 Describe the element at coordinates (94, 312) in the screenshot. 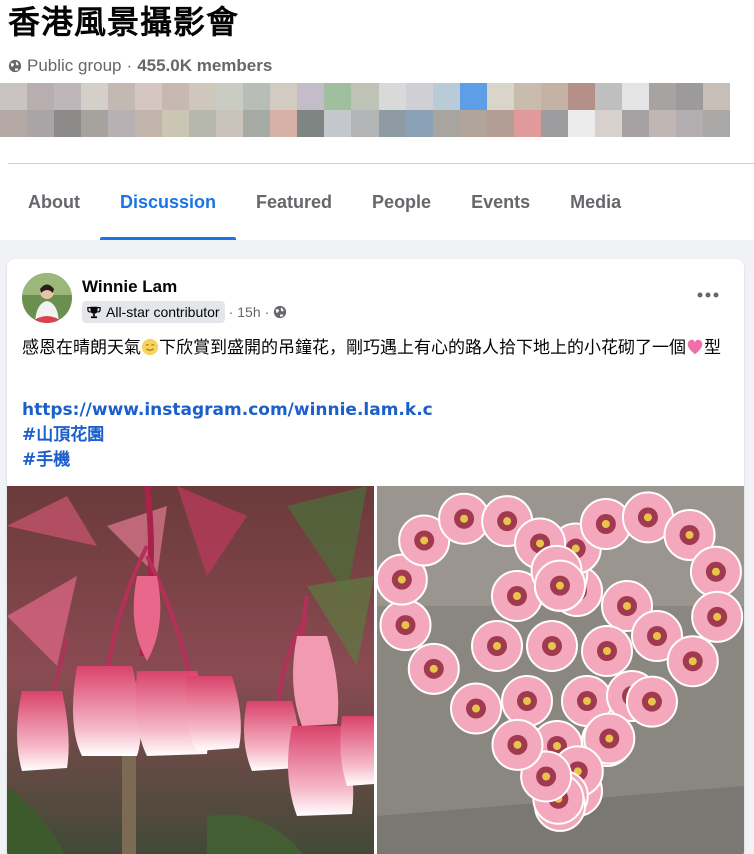

I see `trophy-icon` at that location.